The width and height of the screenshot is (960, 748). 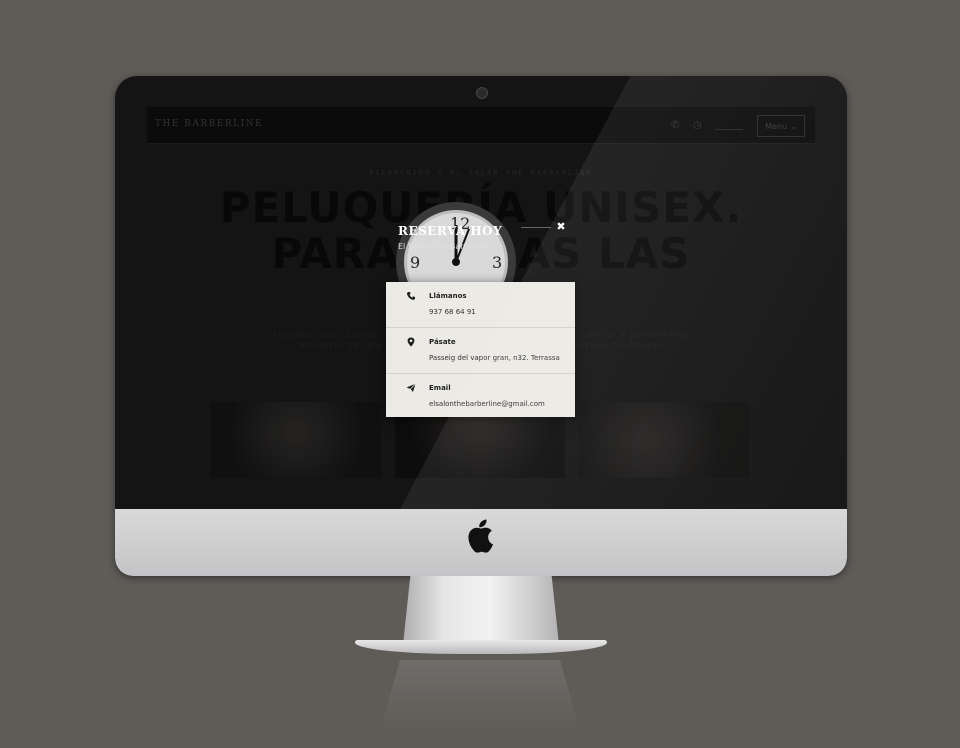 I want to click on contact-value: elsalonthebarberline@gmail.com, so click(x=487, y=404).